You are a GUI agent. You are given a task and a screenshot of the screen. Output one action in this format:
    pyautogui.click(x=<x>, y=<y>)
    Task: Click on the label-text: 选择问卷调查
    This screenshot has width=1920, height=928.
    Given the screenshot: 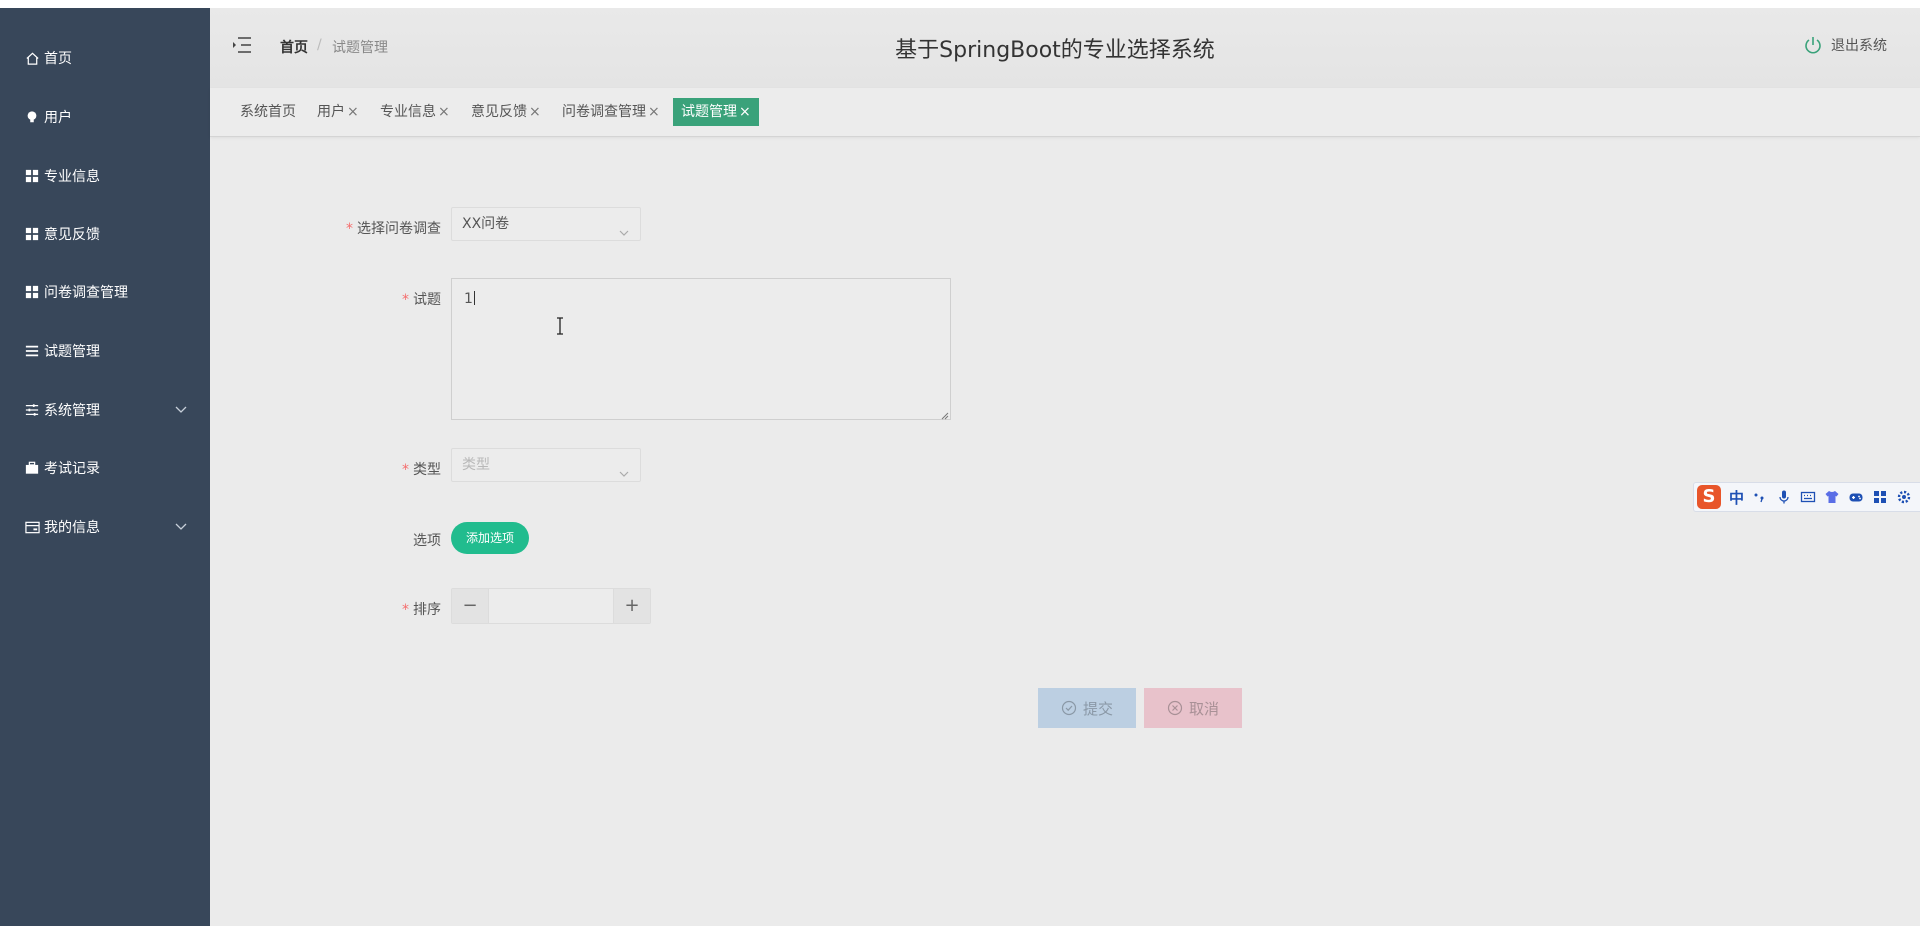 What is the action you would take?
    pyautogui.click(x=399, y=229)
    